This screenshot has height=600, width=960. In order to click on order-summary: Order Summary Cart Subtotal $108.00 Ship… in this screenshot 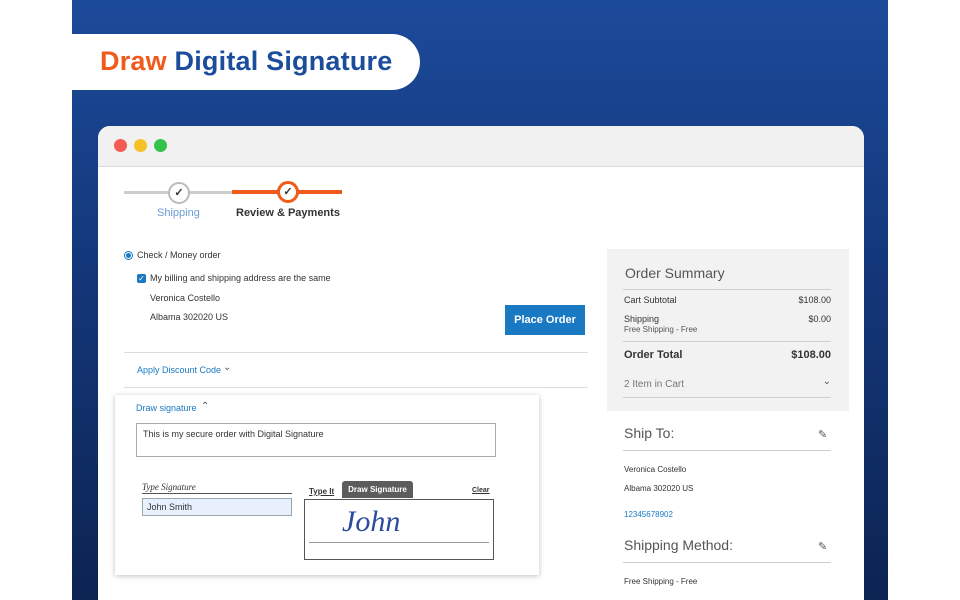, I will do `click(728, 330)`.